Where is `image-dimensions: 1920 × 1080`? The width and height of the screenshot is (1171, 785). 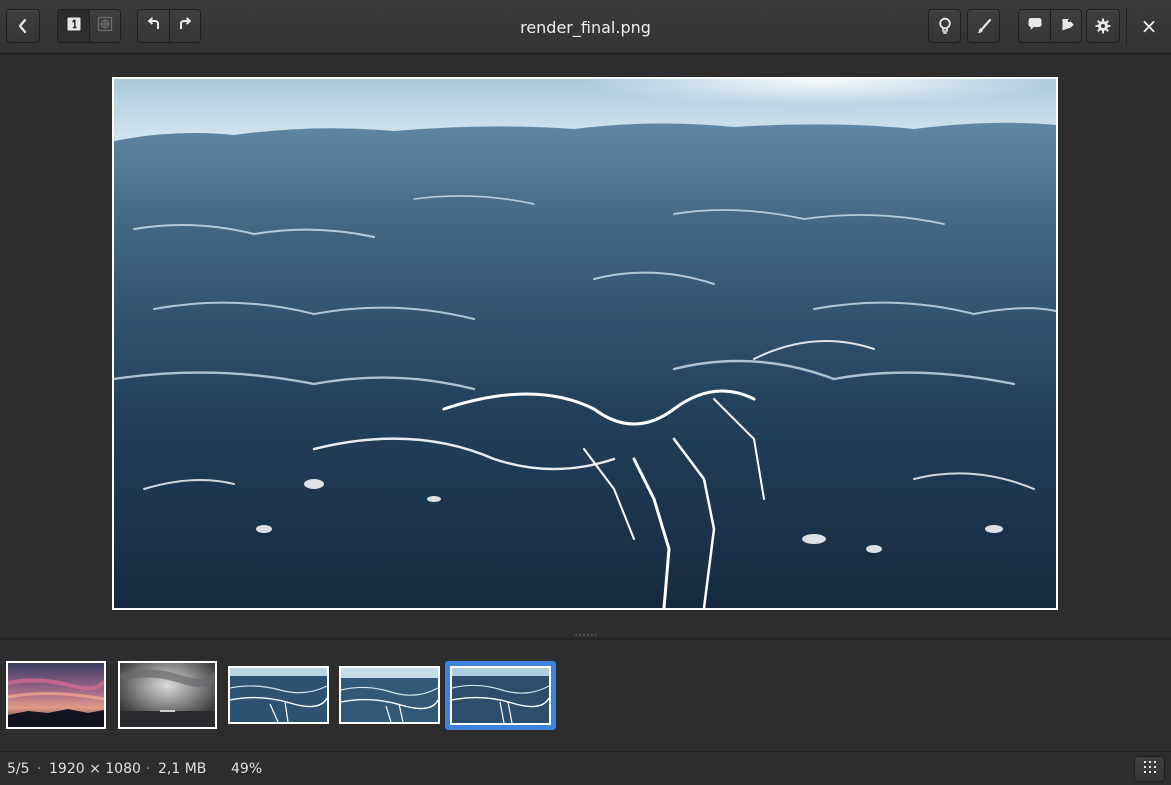 image-dimensions: 1920 × 1080 is located at coordinates (95, 769).